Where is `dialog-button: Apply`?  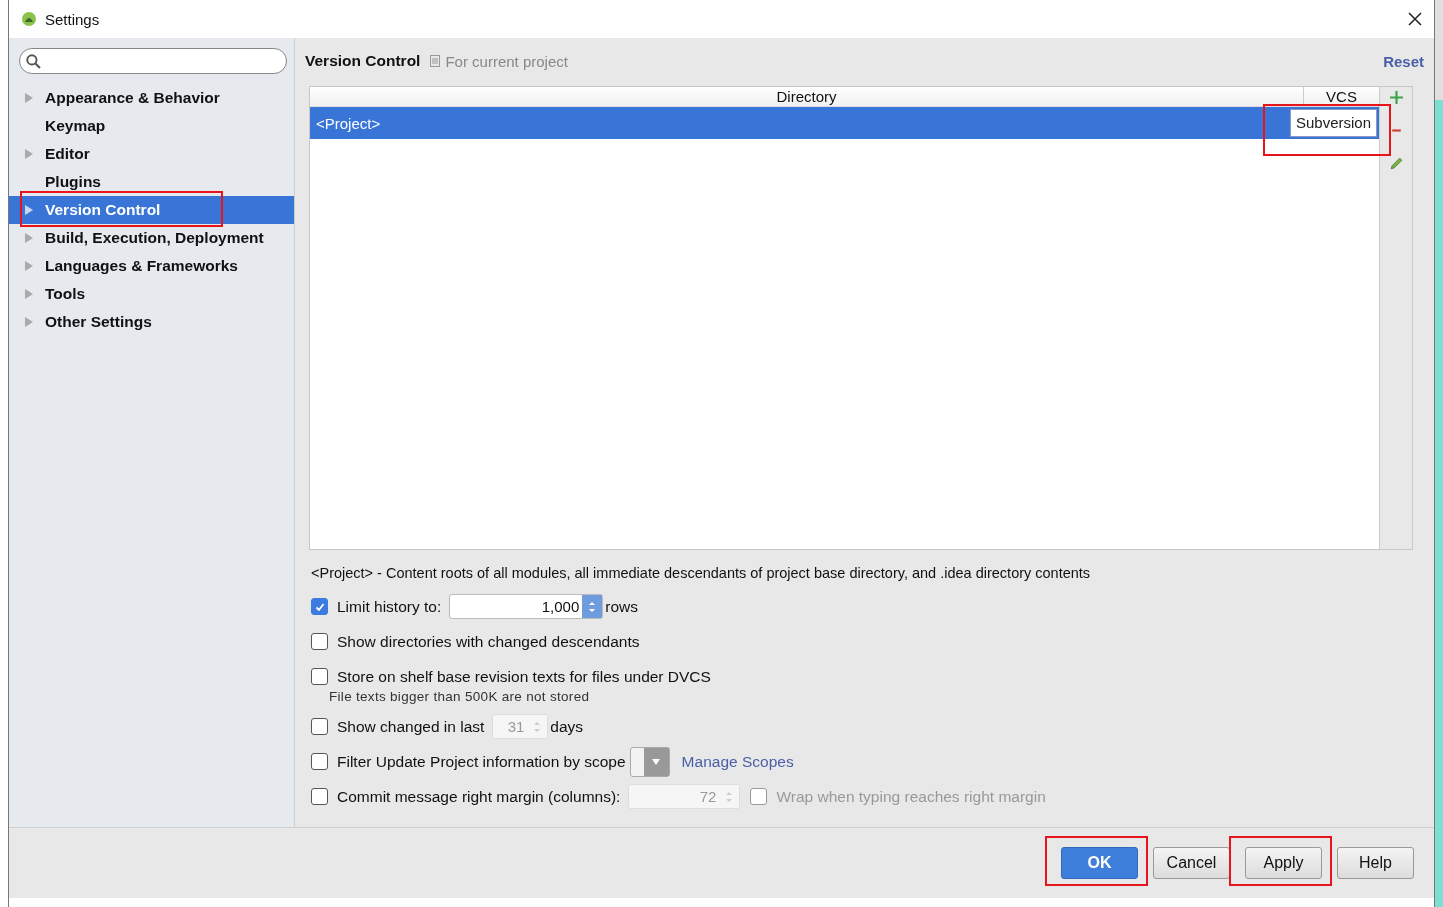 dialog-button: Apply is located at coordinates (1283, 863).